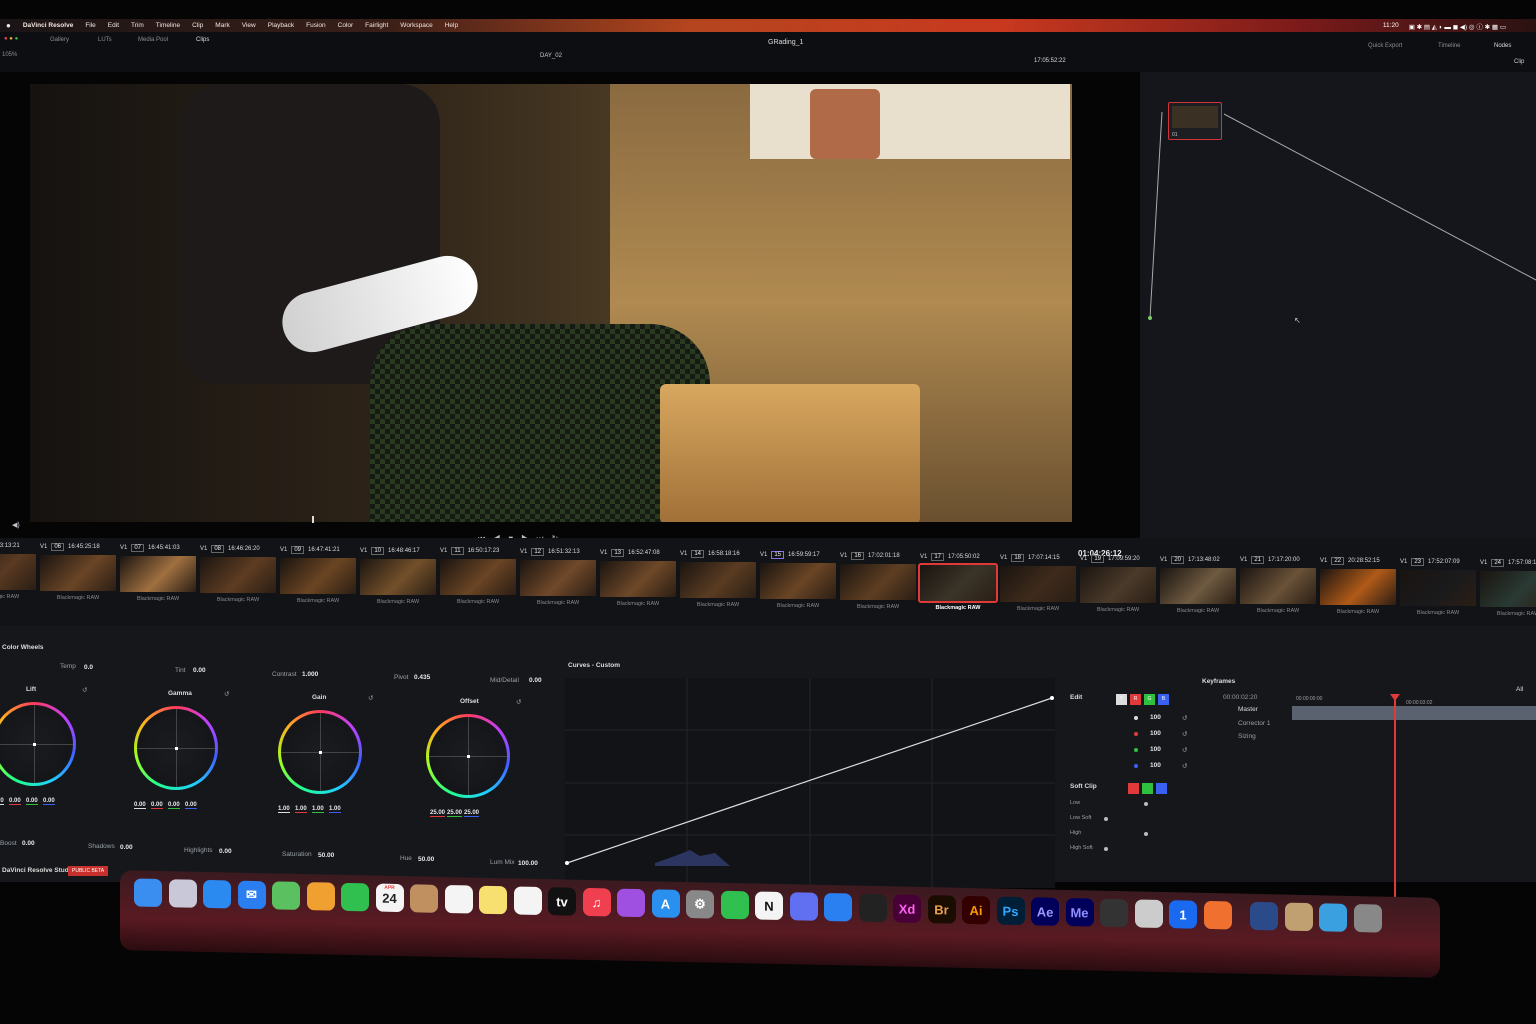 The image size is (1536, 1024). What do you see at coordinates (281, 25) in the screenshot?
I see `menu-playback: Playback` at bounding box center [281, 25].